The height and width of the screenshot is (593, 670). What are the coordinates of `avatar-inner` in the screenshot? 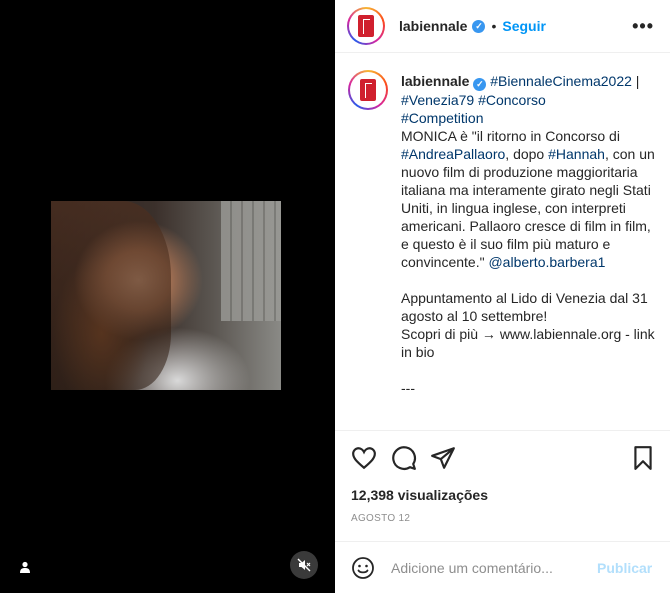 It's located at (366, 26).